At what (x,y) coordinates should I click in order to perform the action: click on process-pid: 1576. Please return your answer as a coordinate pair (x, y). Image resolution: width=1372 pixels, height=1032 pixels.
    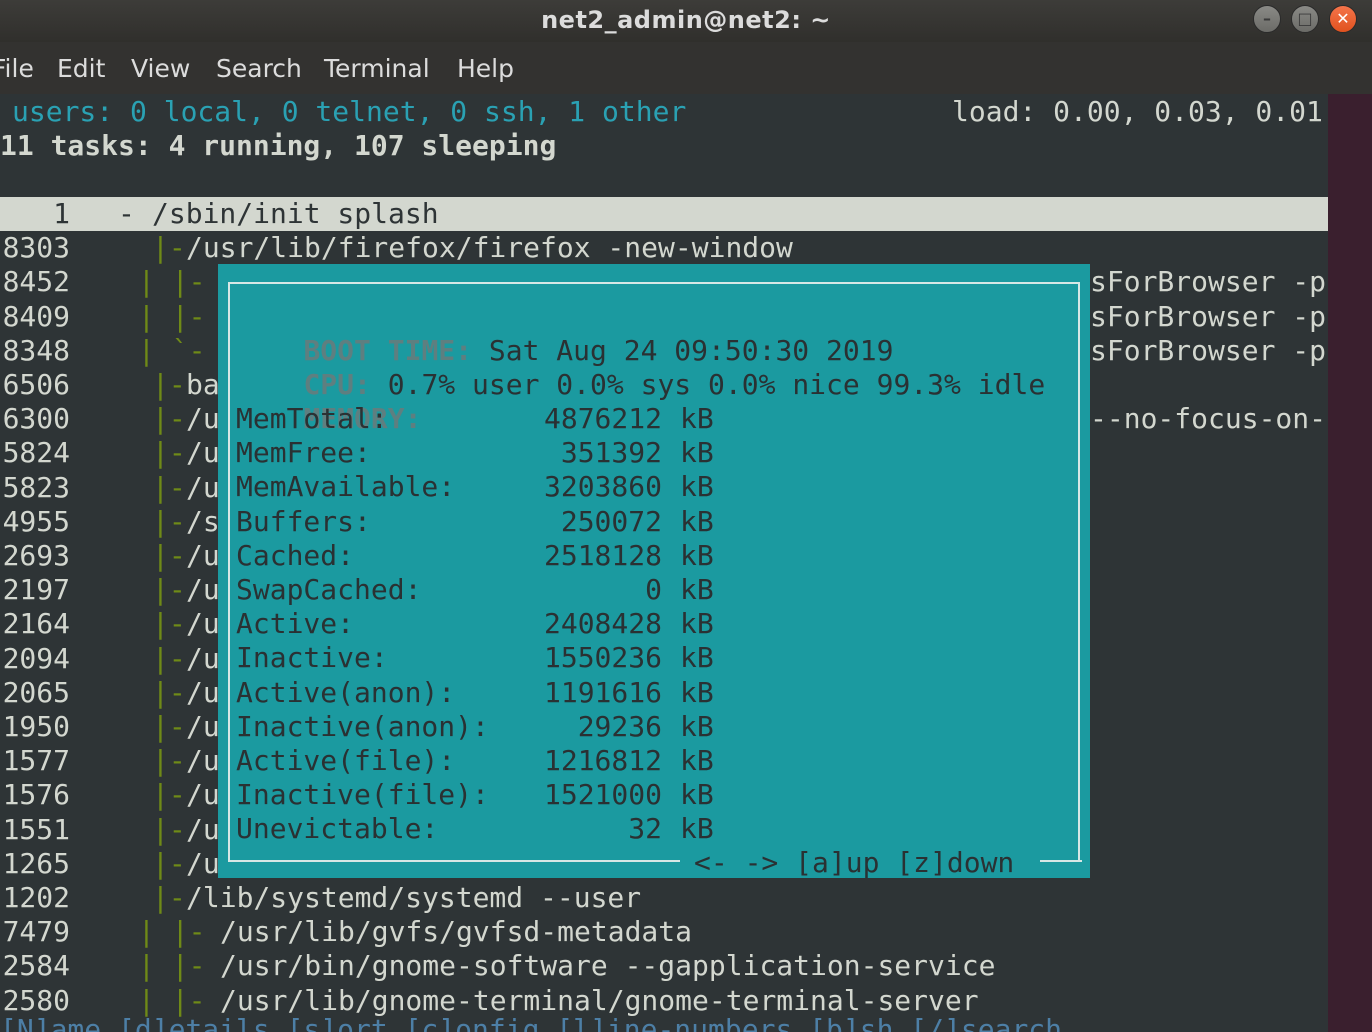
    Looking at the image, I should click on (36, 795).